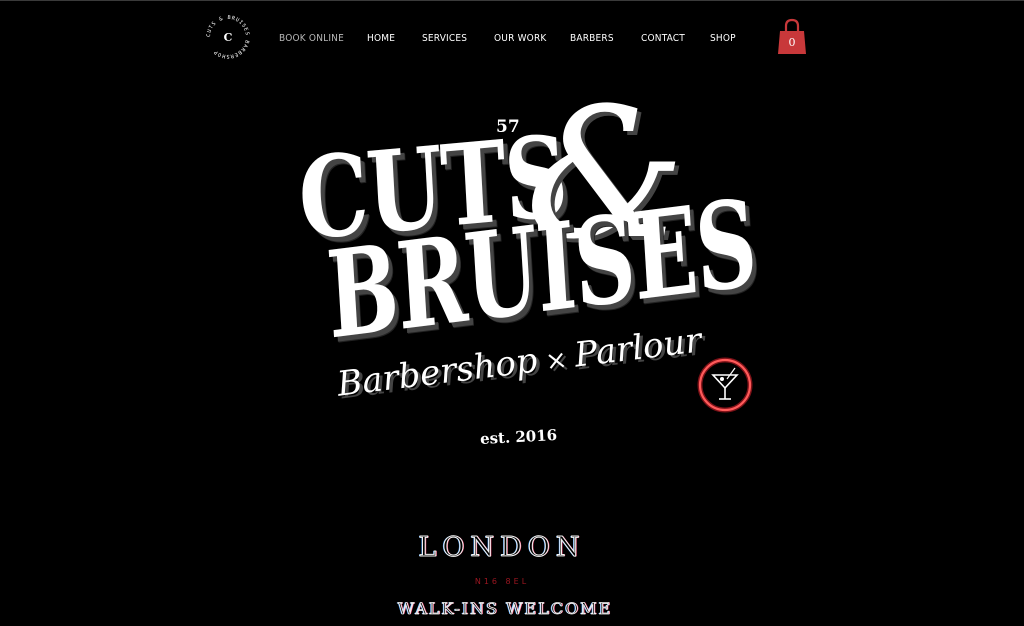 The width and height of the screenshot is (1024, 626). What do you see at coordinates (725, 385) in the screenshot?
I see `cocktail-neon-icon` at bounding box center [725, 385].